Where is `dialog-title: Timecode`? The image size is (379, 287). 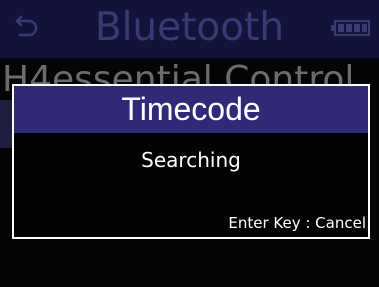 dialog-title: Timecode is located at coordinates (191, 109).